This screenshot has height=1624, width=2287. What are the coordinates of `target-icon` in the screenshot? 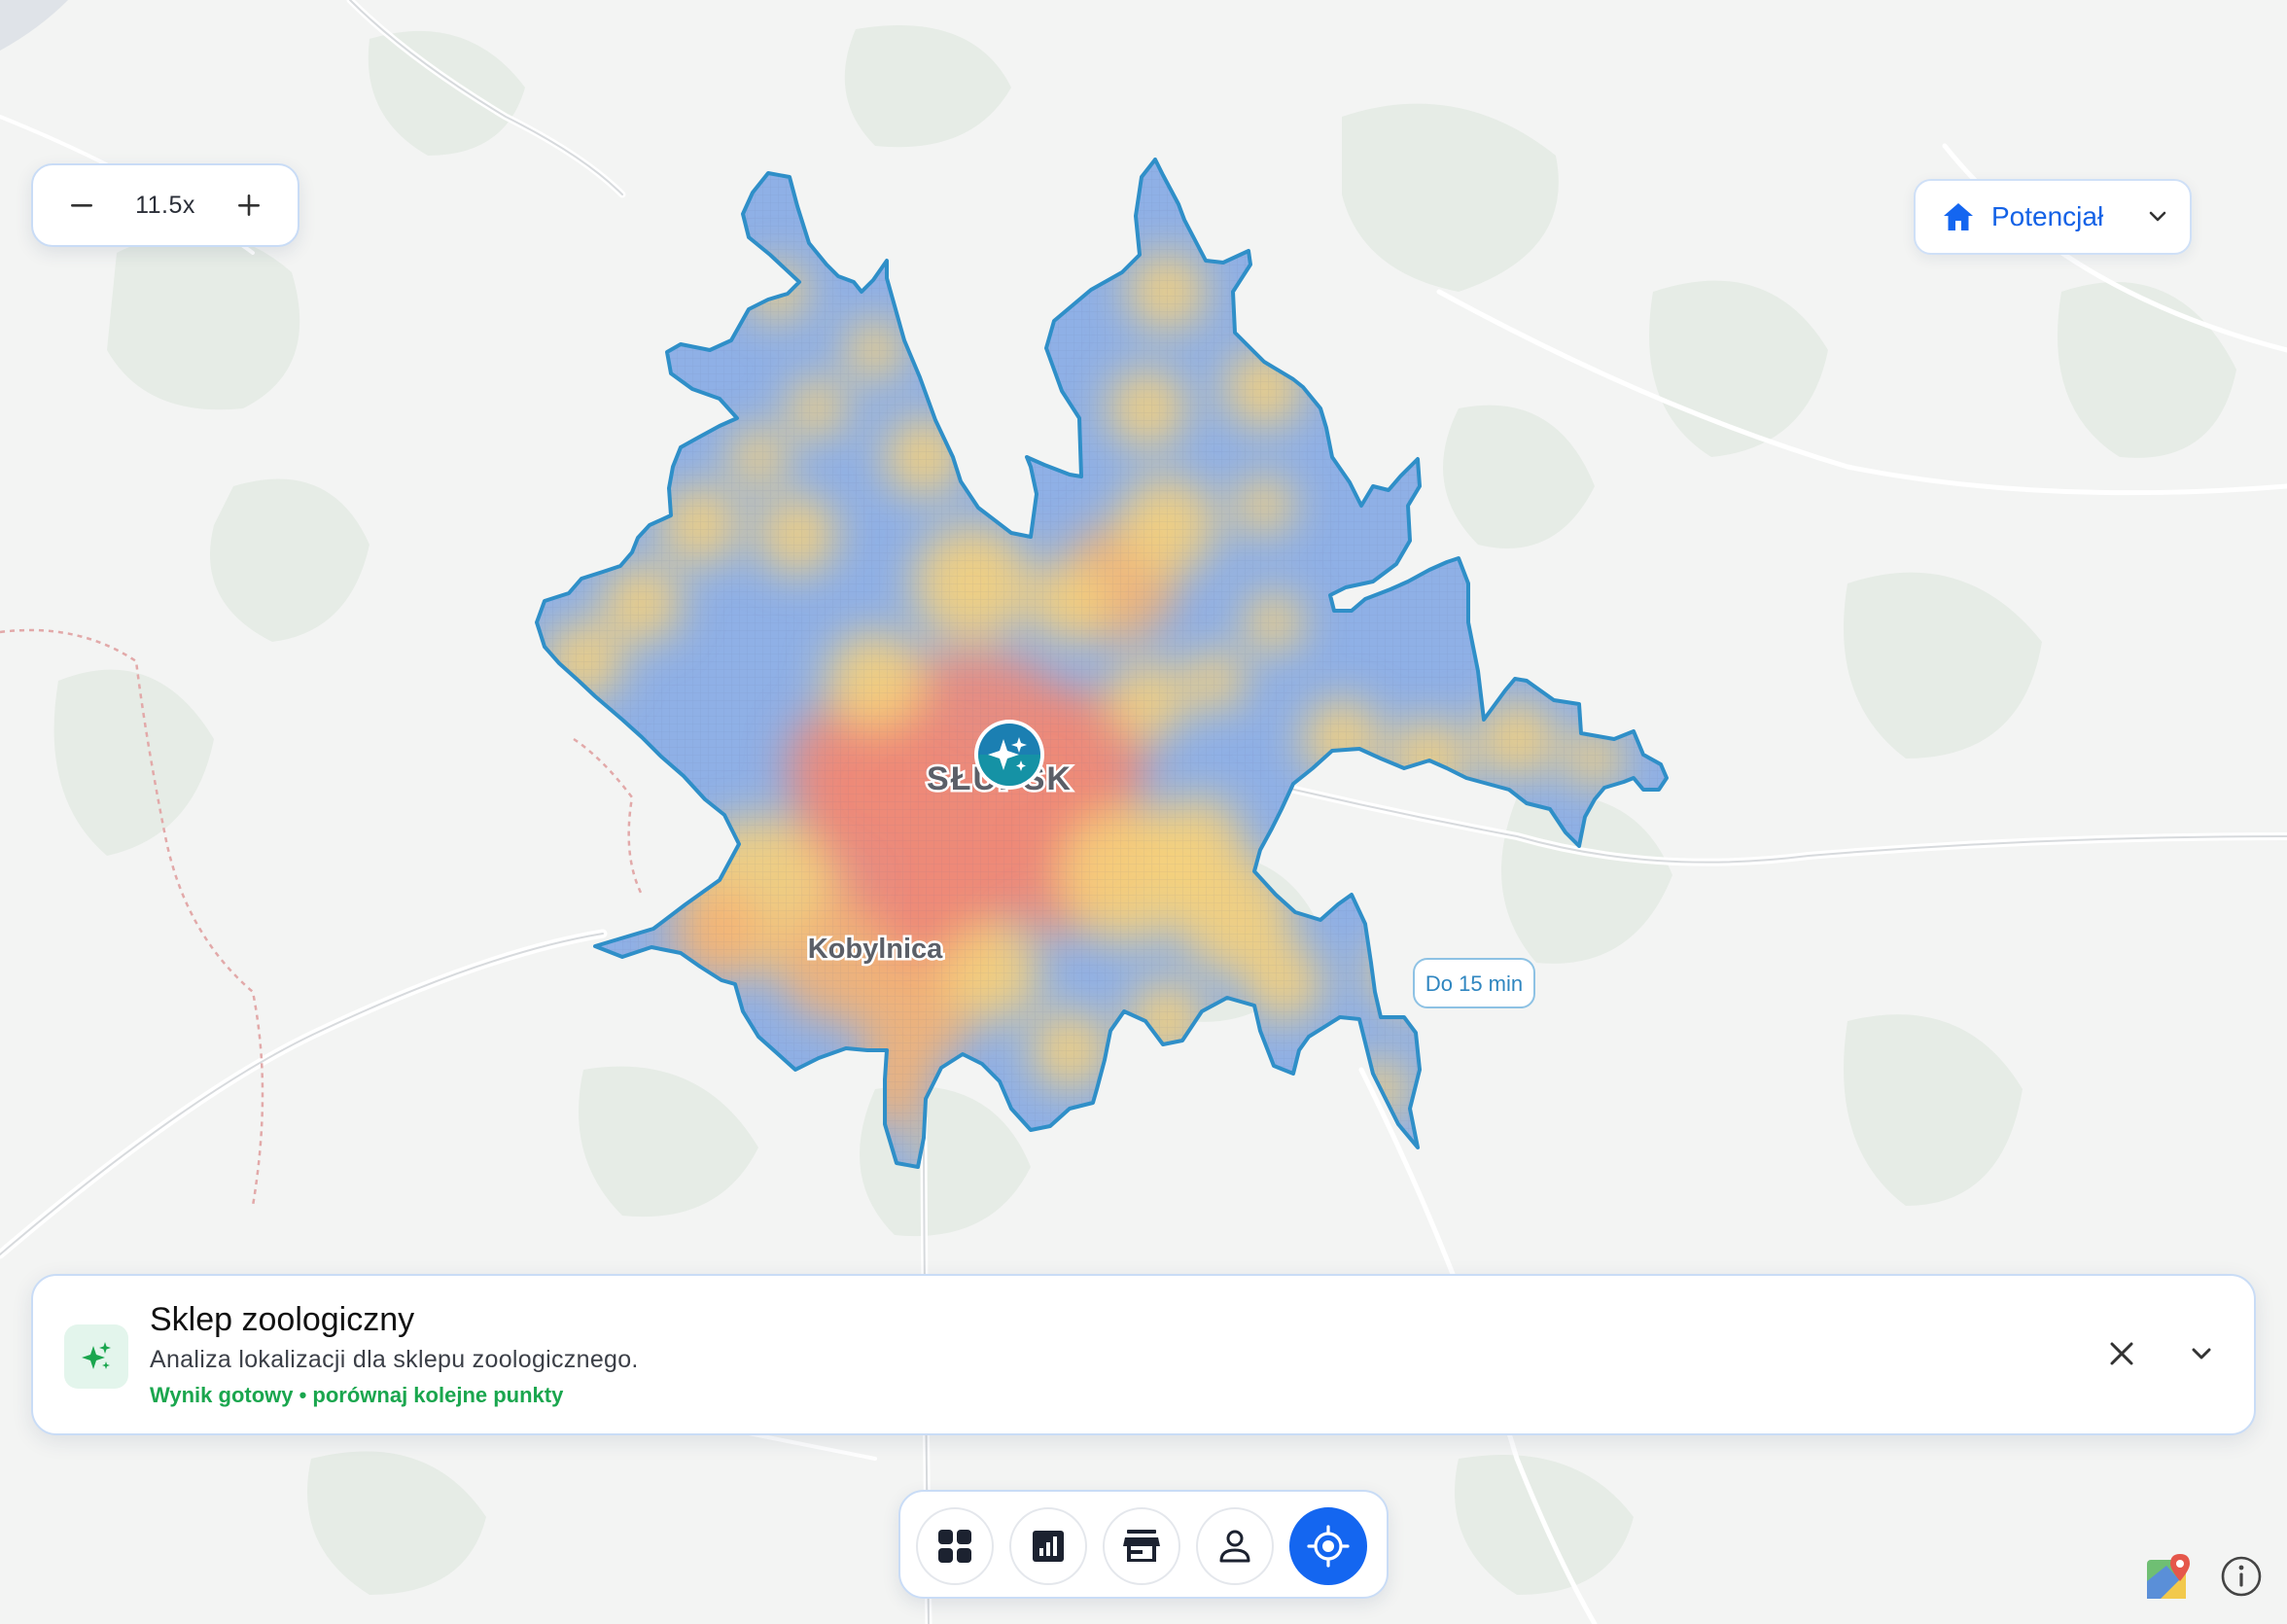 It's located at (1329, 1546).